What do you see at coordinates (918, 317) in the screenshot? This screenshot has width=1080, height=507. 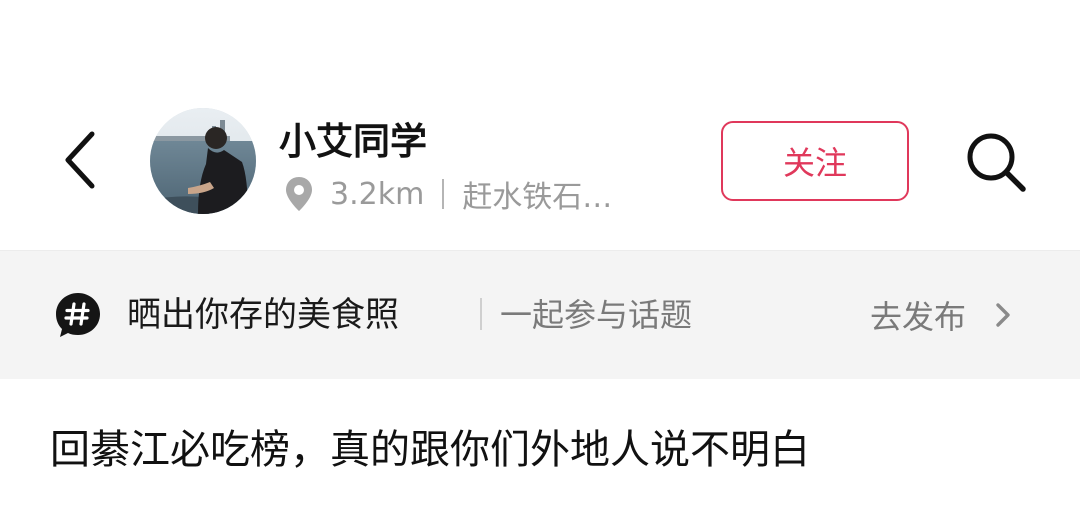 I see `publish-label: 去发布` at bounding box center [918, 317].